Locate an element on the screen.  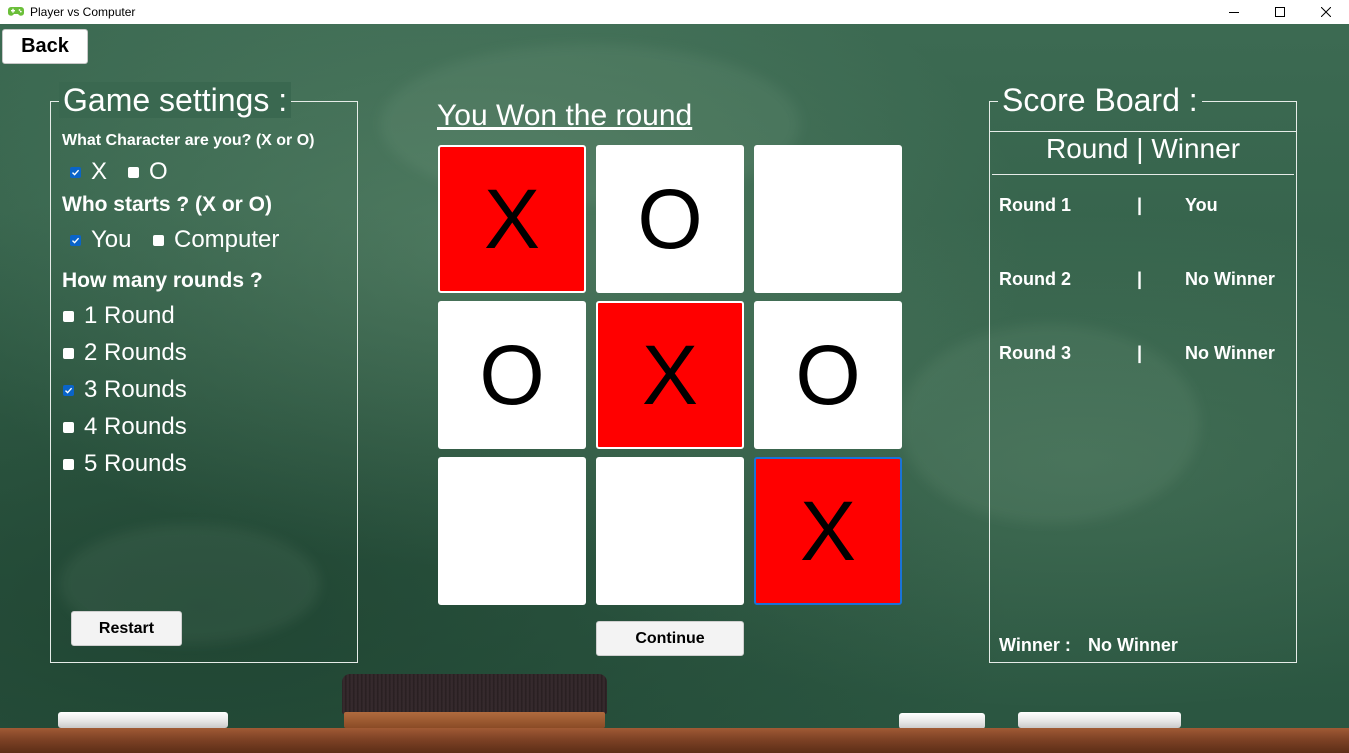
score-row-round: Round 2 is located at coordinates (1035, 279).